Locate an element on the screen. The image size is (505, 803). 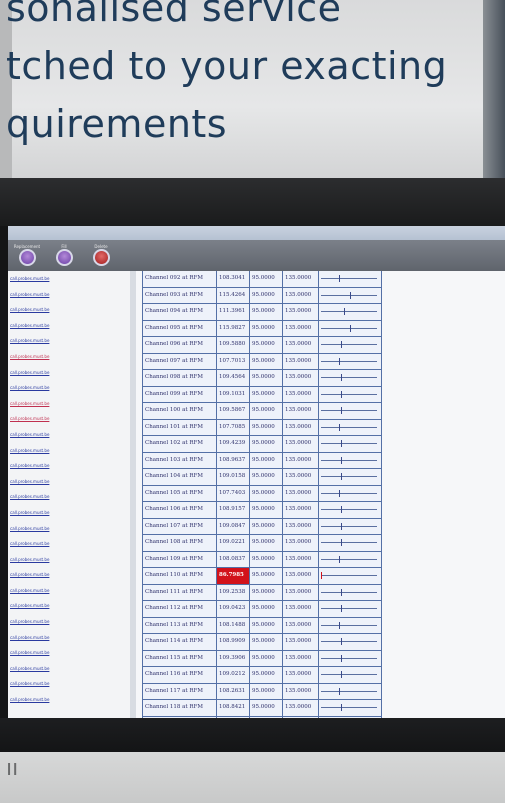
replacement-button: Replacement is located at coordinates (27, 257).